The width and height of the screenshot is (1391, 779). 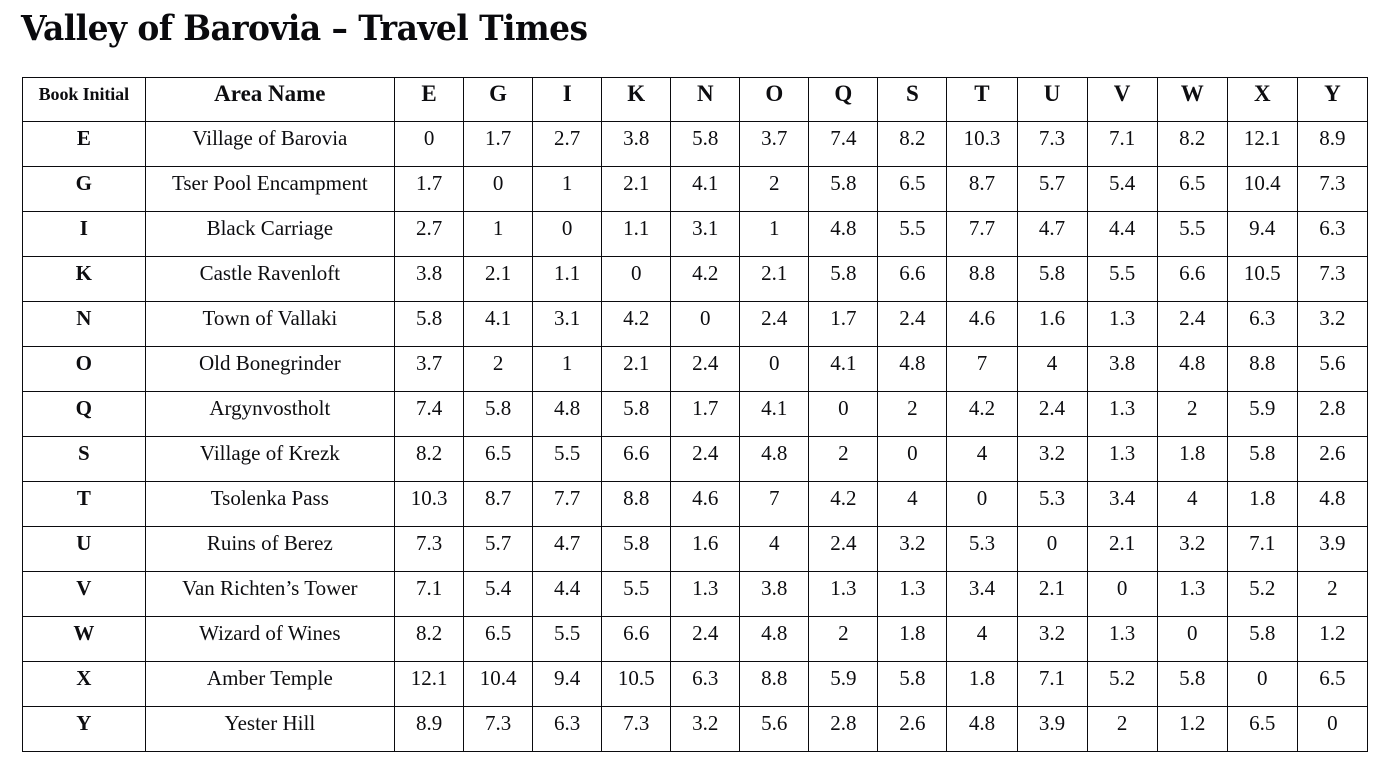 What do you see at coordinates (84, 684) in the screenshot?
I see `cell-book-initial: X` at bounding box center [84, 684].